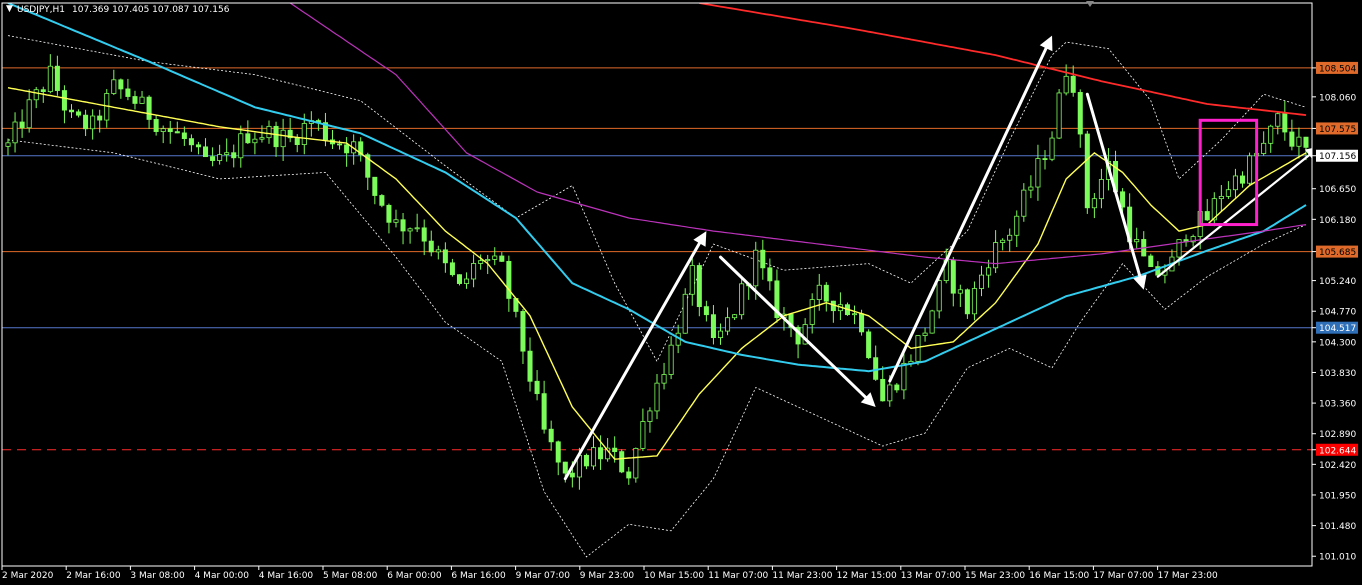 Image resolution: width=1362 pixels, height=585 pixels. I want to click on y-tick-label-14: 102.644, so click(1337, 451).